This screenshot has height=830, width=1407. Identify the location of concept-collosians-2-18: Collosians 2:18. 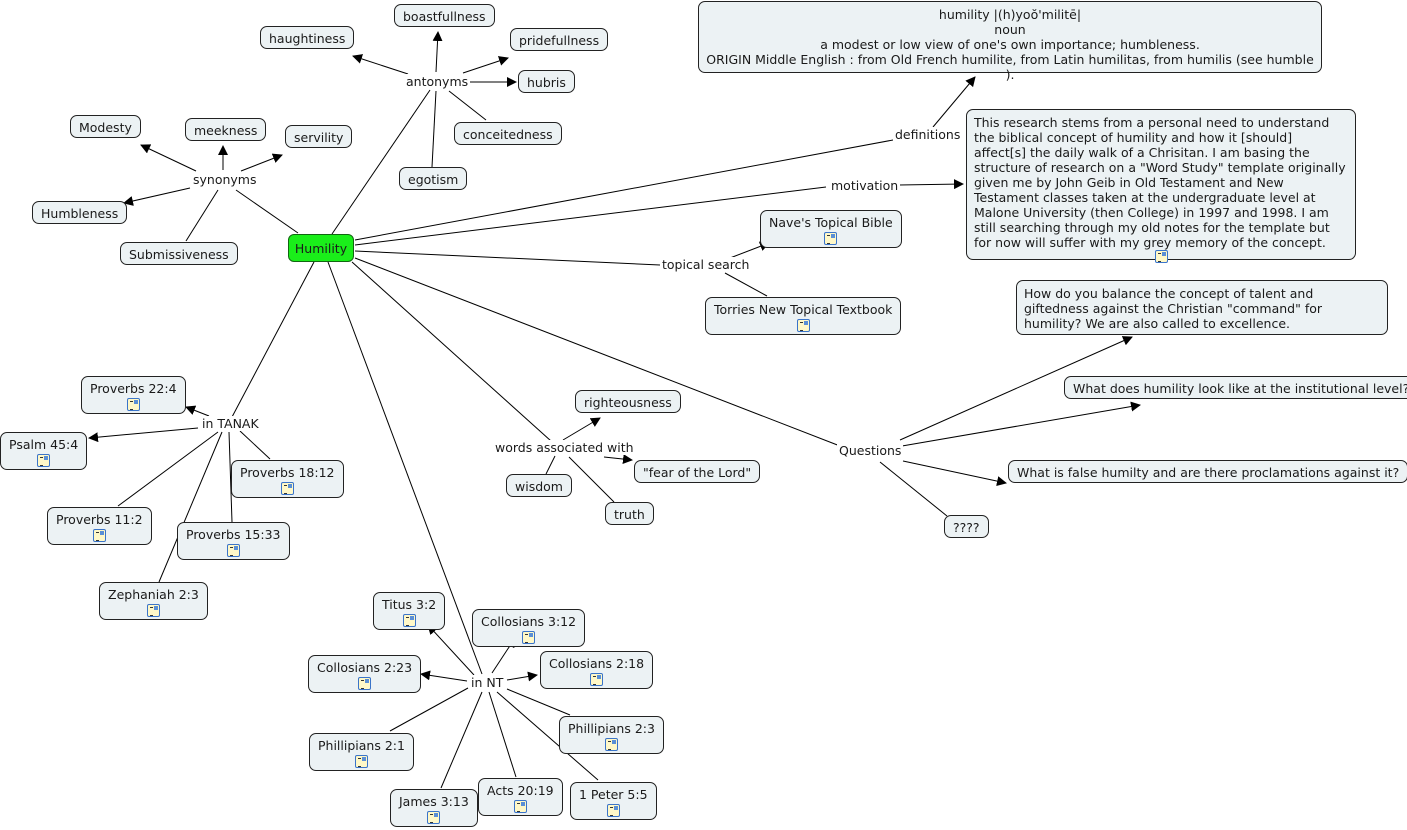
(597, 670).